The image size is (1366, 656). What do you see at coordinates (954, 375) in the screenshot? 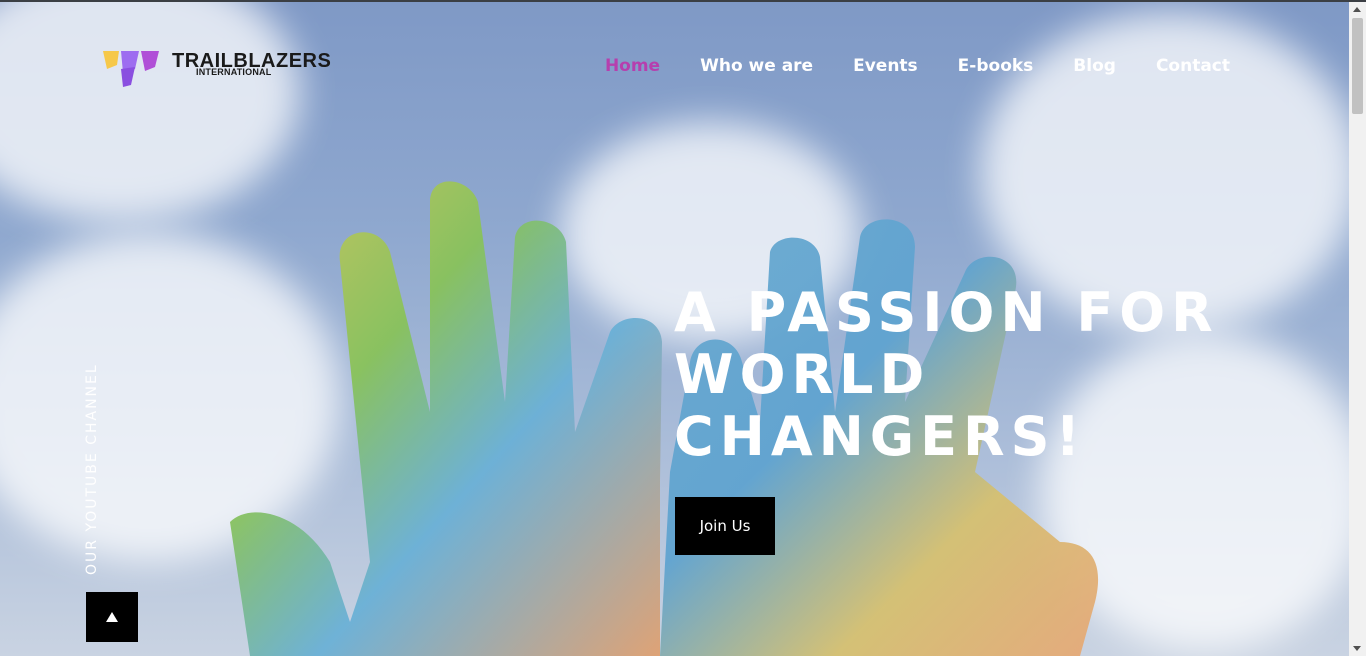
I see `hero-headline: A PASSION FOR WORLD CHANGERS!` at bounding box center [954, 375].